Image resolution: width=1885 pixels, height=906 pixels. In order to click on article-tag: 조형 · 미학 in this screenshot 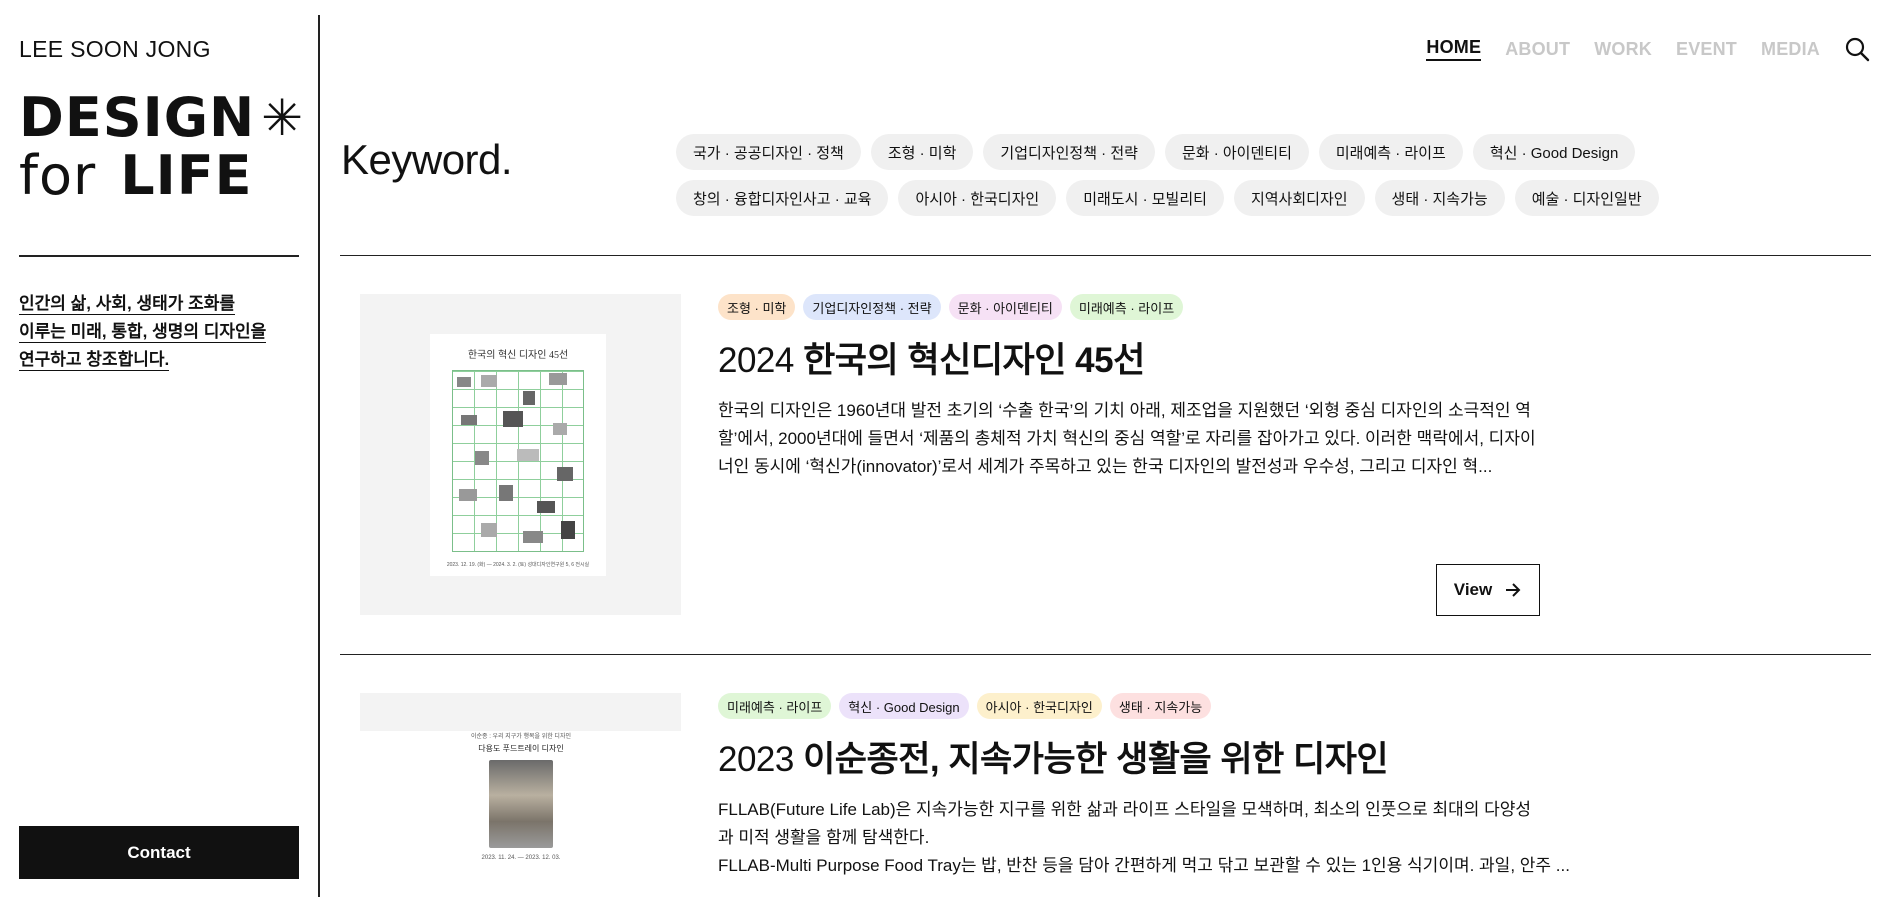, I will do `click(757, 307)`.